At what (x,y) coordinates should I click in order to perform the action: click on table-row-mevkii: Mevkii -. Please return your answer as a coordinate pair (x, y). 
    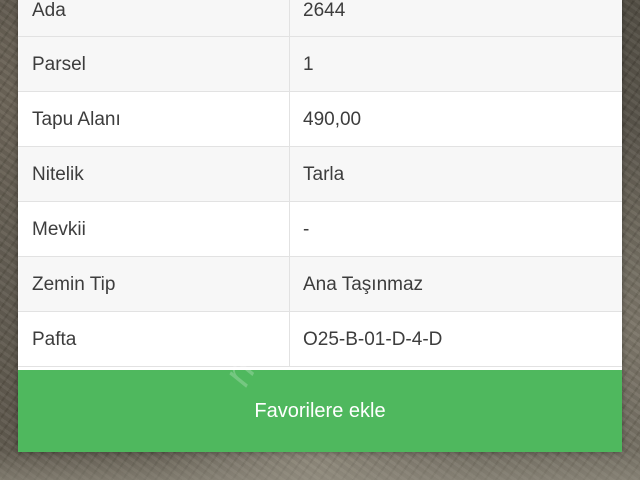
    Looking at the image, I should click on (320, 229).